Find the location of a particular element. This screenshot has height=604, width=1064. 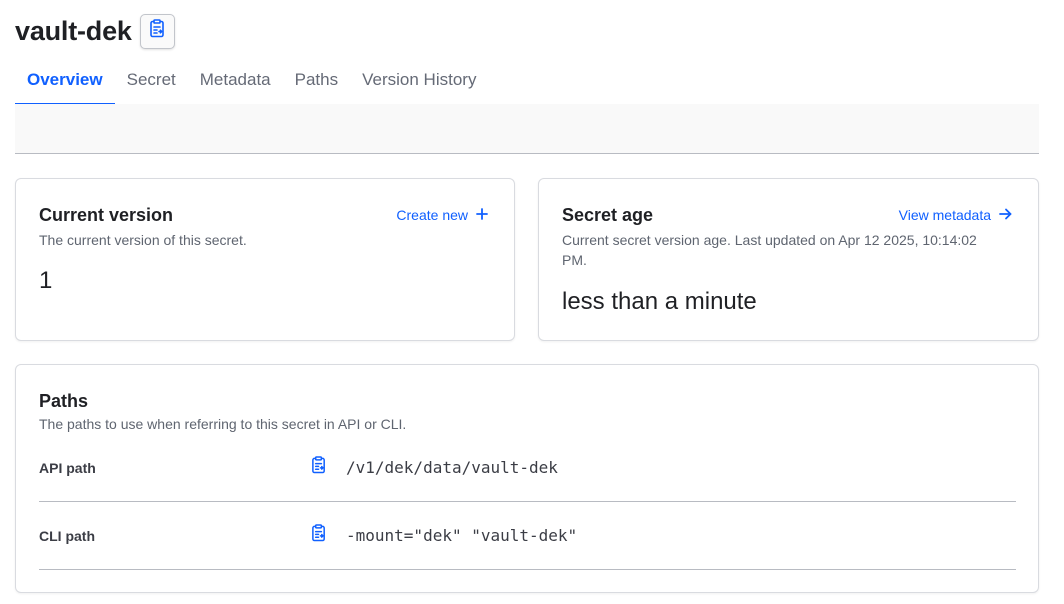

current-version-title: Current version is located at coordinates (106, 215).